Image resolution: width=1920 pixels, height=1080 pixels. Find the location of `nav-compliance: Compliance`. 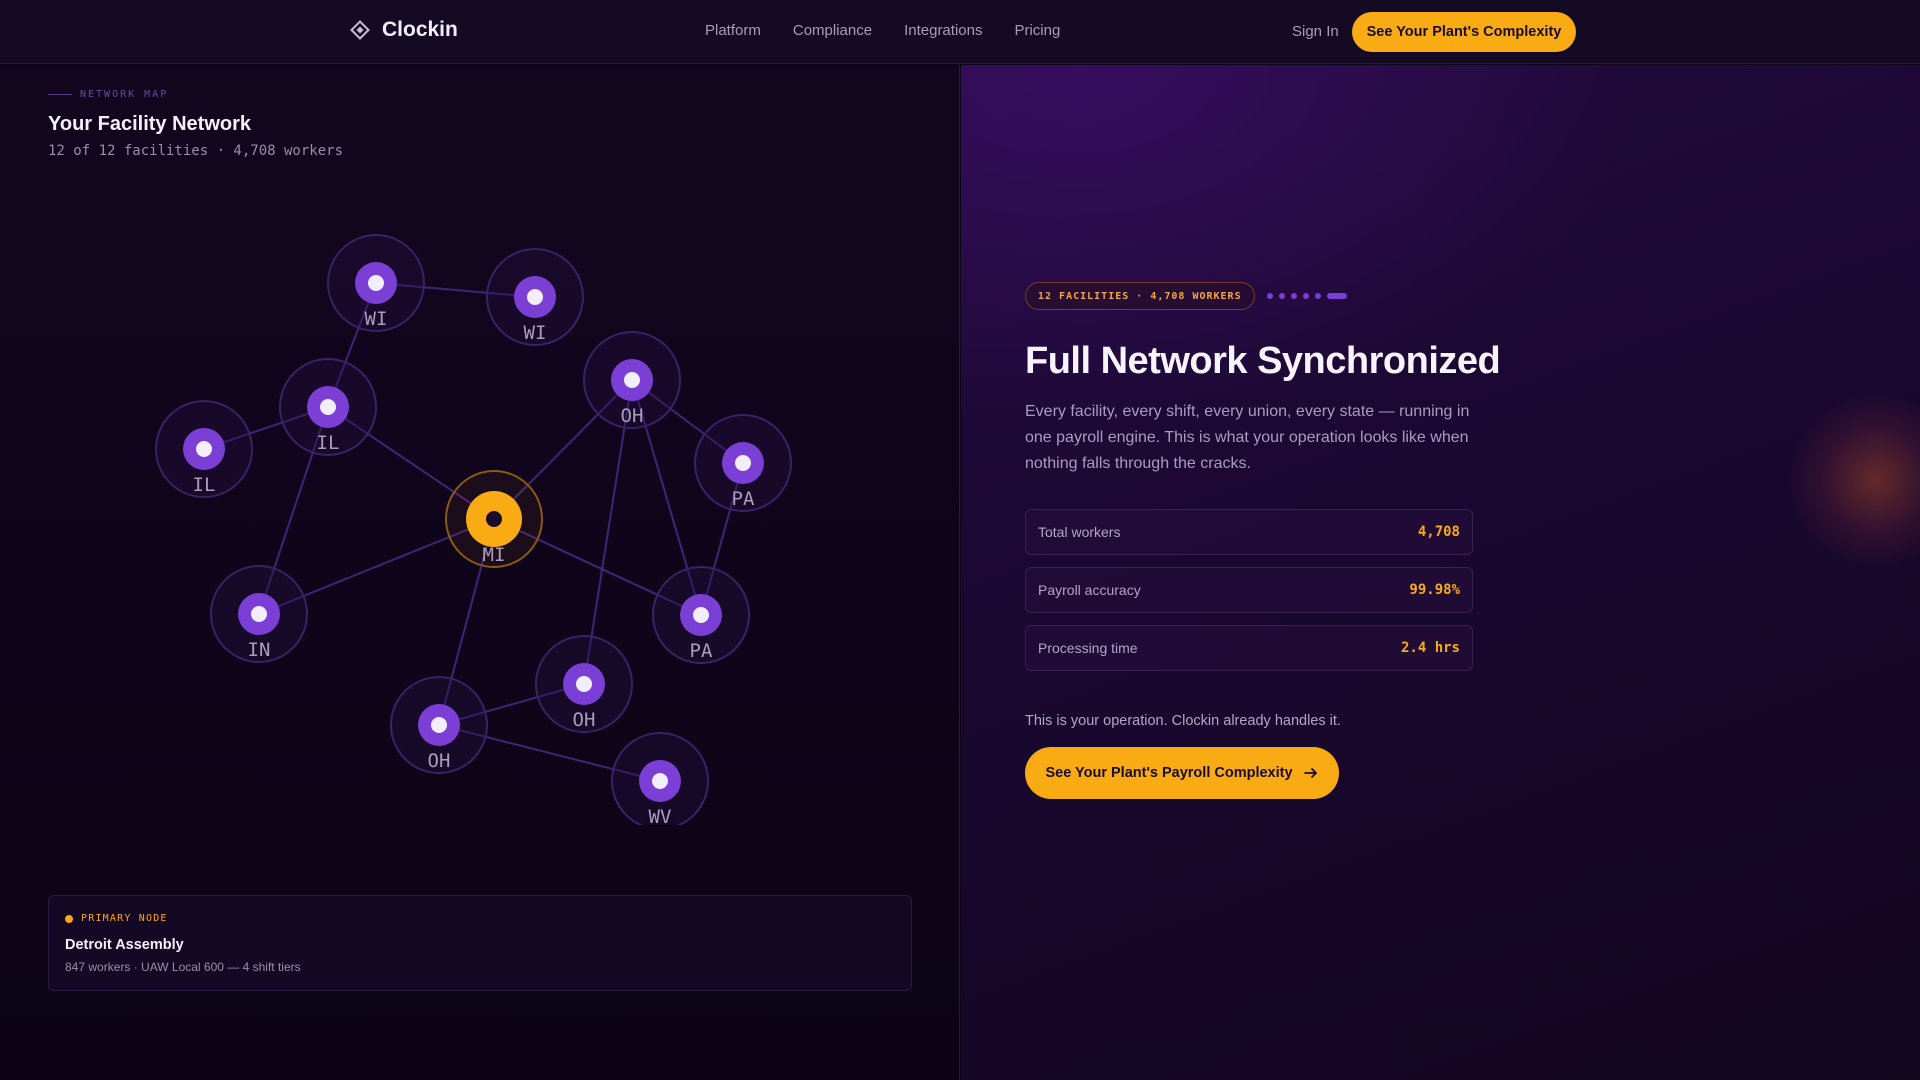

nav-compliance: Compliance is located at coordinates (832, 30).